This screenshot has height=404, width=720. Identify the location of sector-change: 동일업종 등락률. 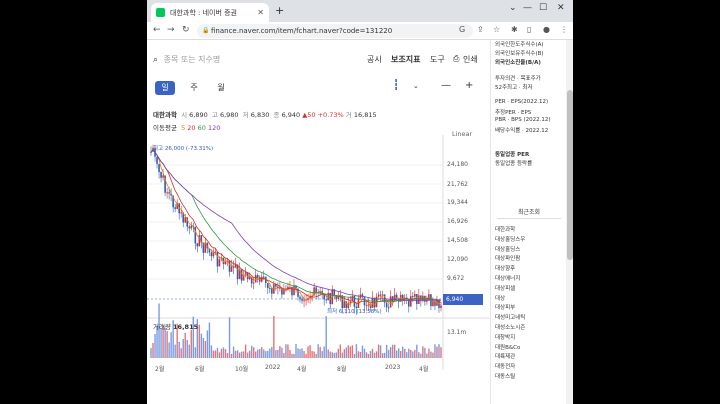
(514, 164).